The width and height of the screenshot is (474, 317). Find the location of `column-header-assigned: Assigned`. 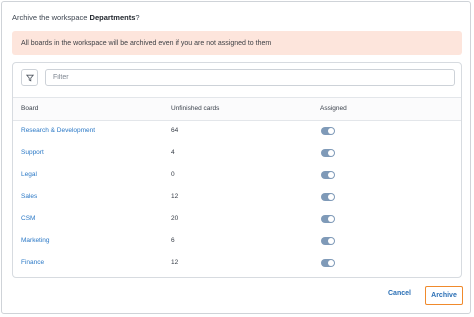

column-header-assigned: Assigned is located at coordinates (333, 108).